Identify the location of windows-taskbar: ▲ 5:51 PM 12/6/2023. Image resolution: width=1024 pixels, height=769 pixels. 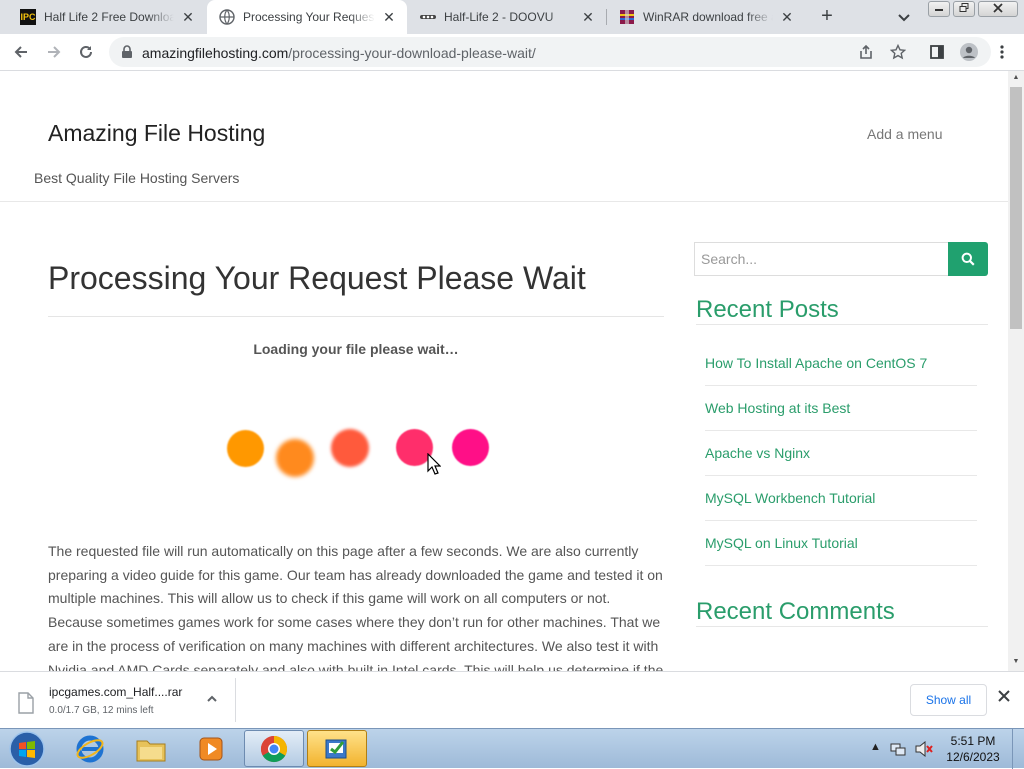
(512, 748).